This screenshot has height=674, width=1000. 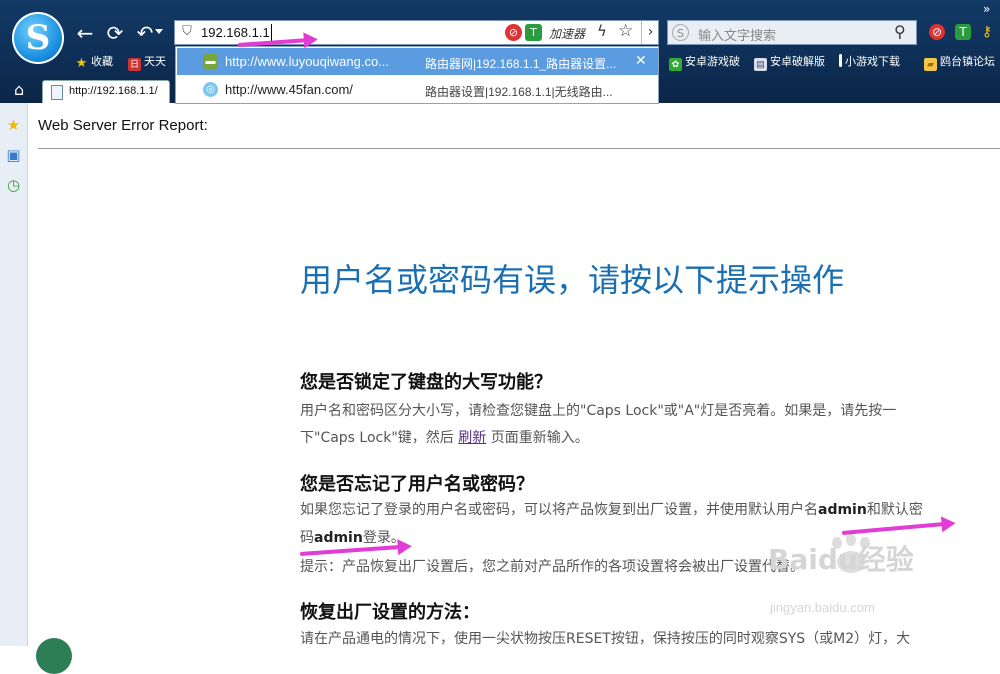 I want to click on browser-logo-letter: S, so click(x=38, y=38).